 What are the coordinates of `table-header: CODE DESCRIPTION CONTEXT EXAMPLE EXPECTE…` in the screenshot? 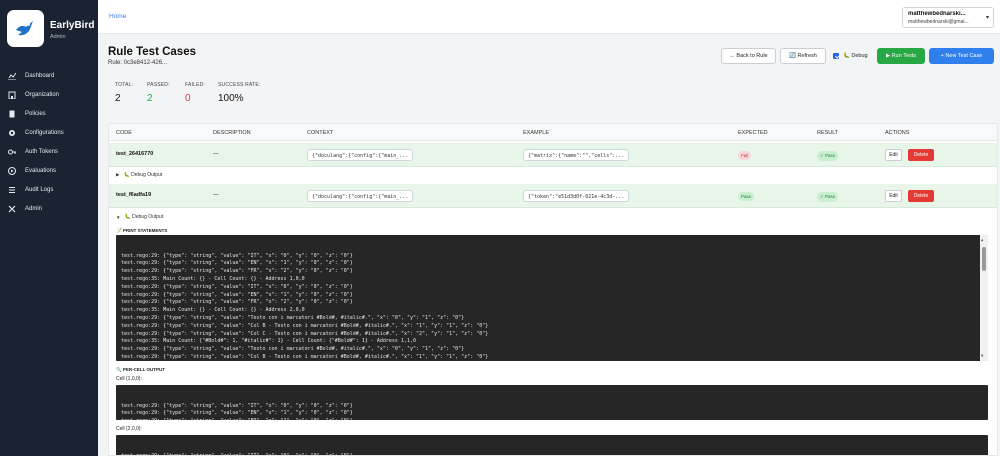 It's located at (553, 132).